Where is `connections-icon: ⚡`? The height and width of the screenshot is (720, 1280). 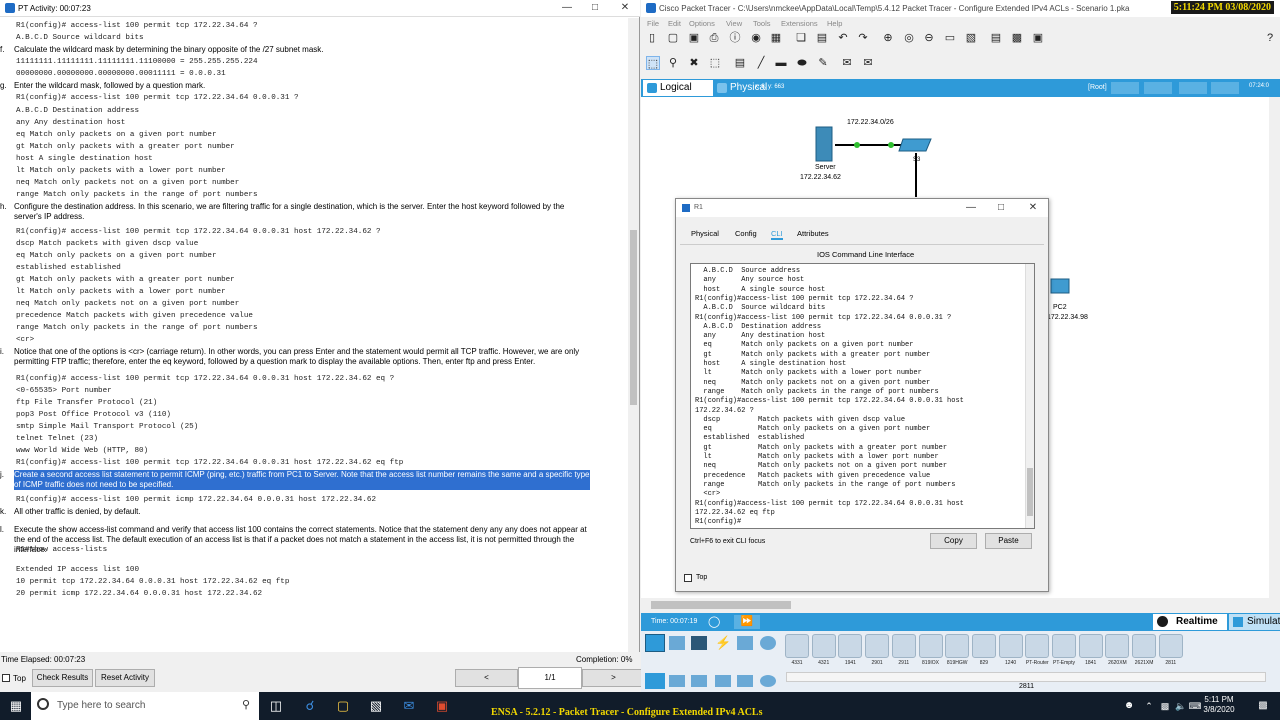 connections-icon: ⚡ is located at coordinates (723, 643).